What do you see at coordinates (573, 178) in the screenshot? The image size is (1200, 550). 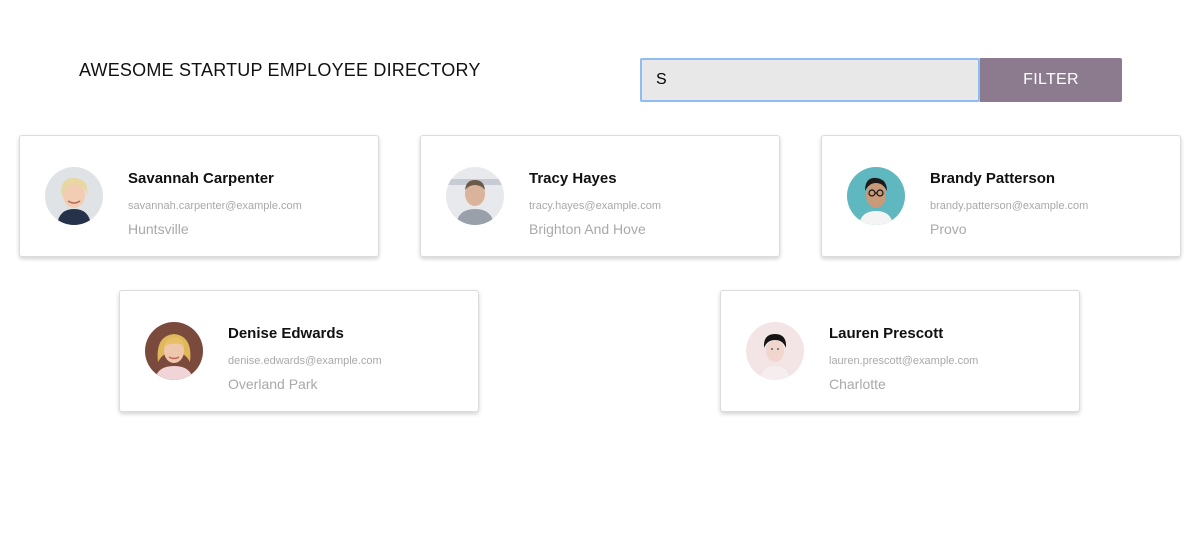 I see `employee-name: Tracy Hayes` at bounding box center [573, 178].